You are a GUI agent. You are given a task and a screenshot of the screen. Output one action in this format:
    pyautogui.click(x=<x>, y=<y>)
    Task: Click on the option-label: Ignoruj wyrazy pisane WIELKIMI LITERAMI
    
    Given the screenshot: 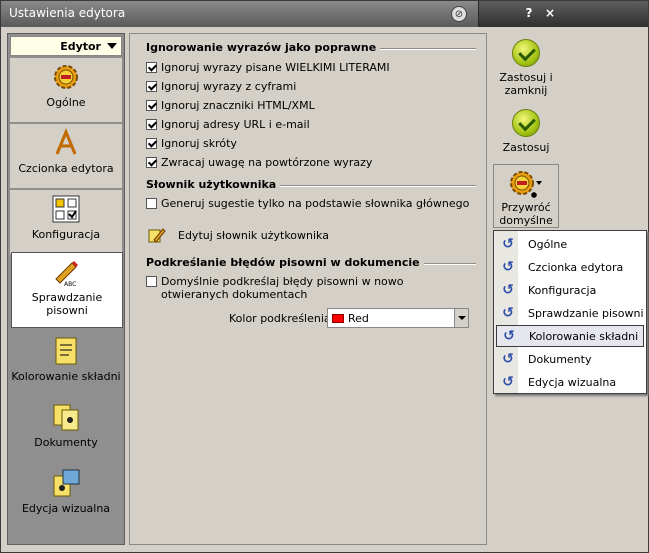 What is the action you would take?
    pyautogui.click(x=275, y=67)
    